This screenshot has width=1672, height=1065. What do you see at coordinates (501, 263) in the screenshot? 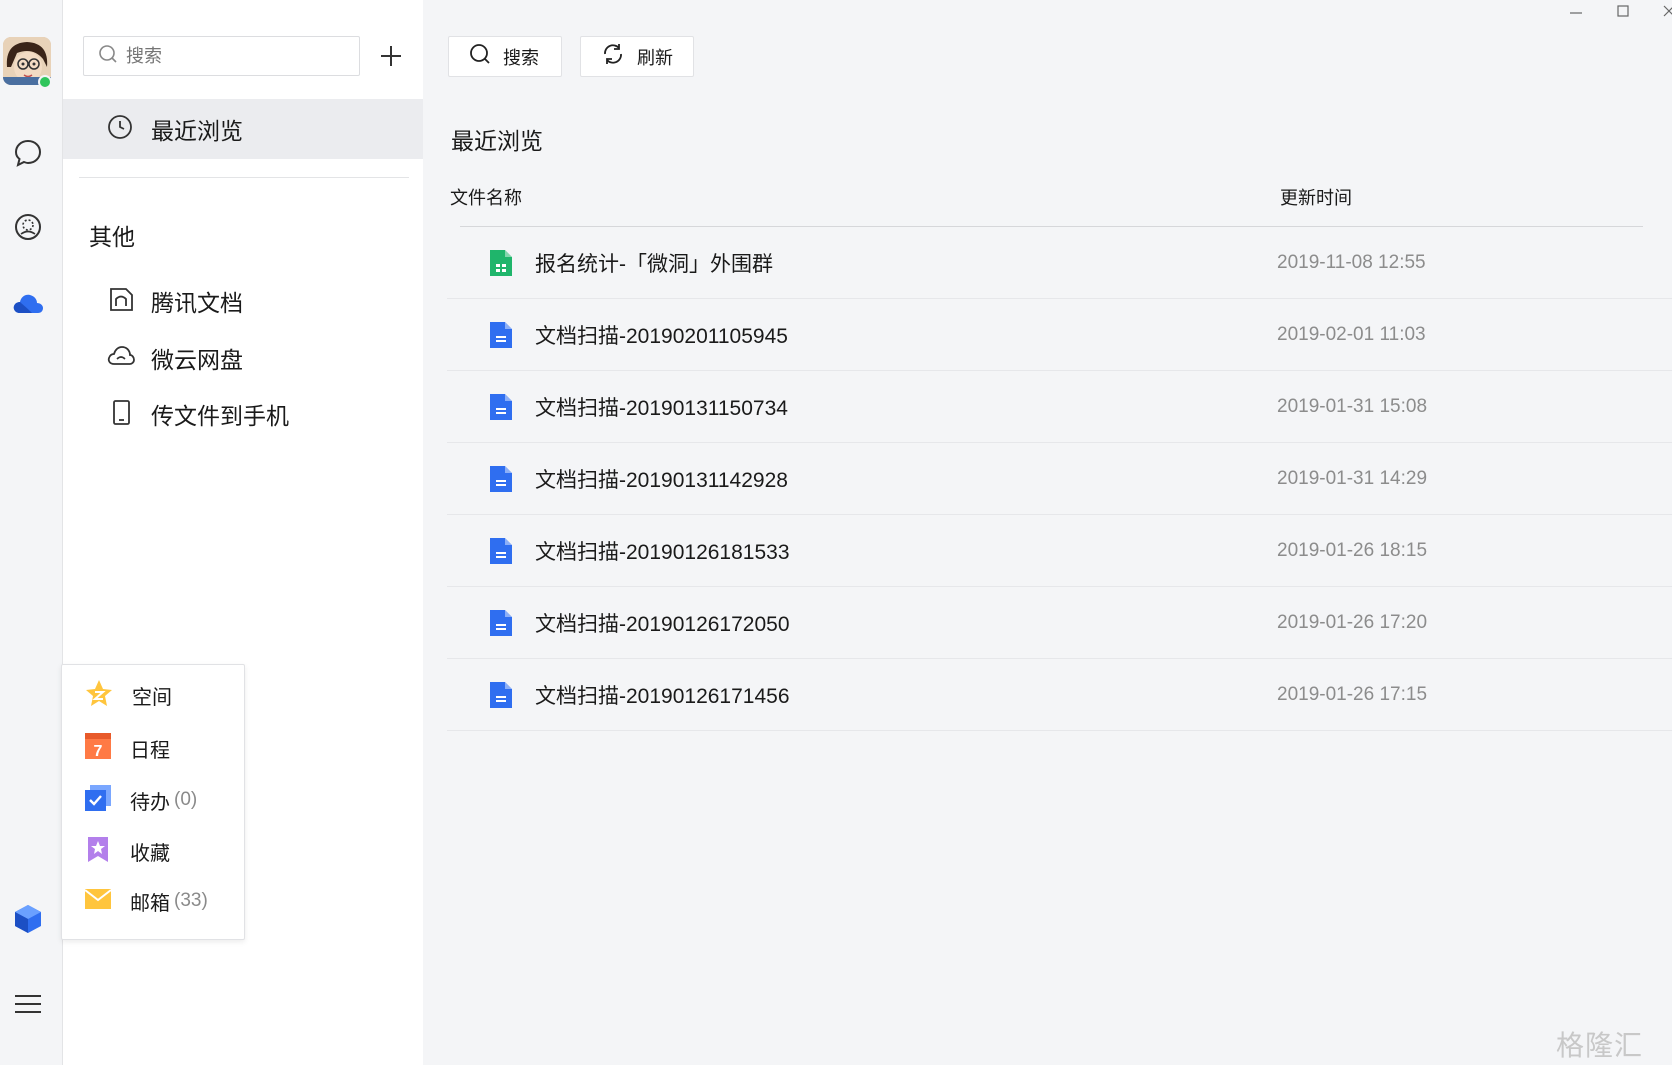
I see `sheet-file-icon` at bounding box center [501, 263].